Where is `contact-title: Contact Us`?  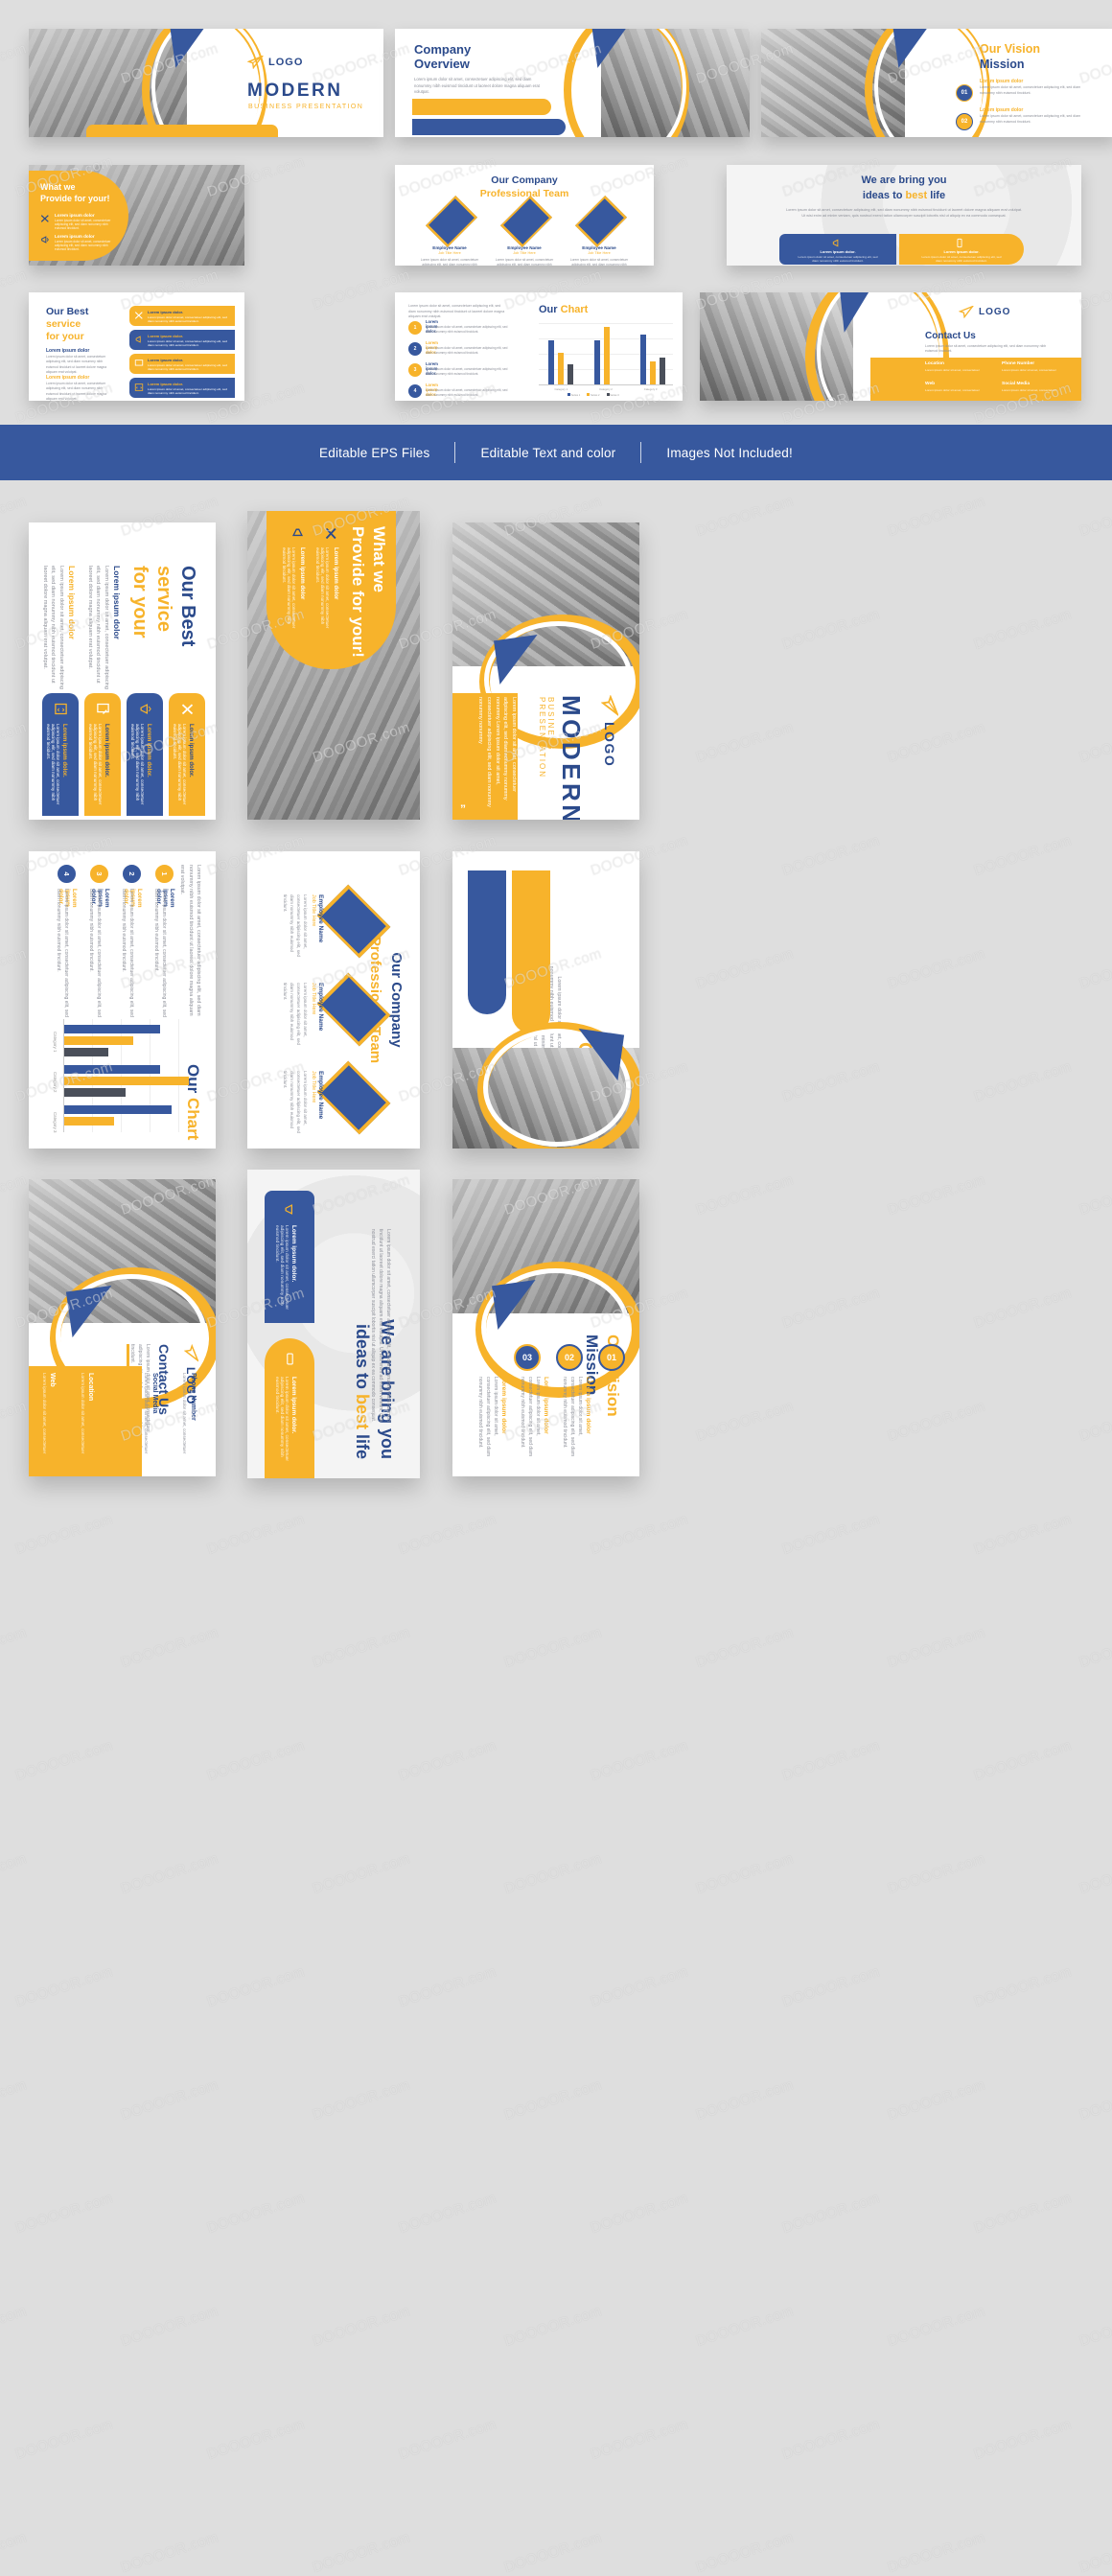
contact-title: Contact Us is located at coordinates (950, 336).